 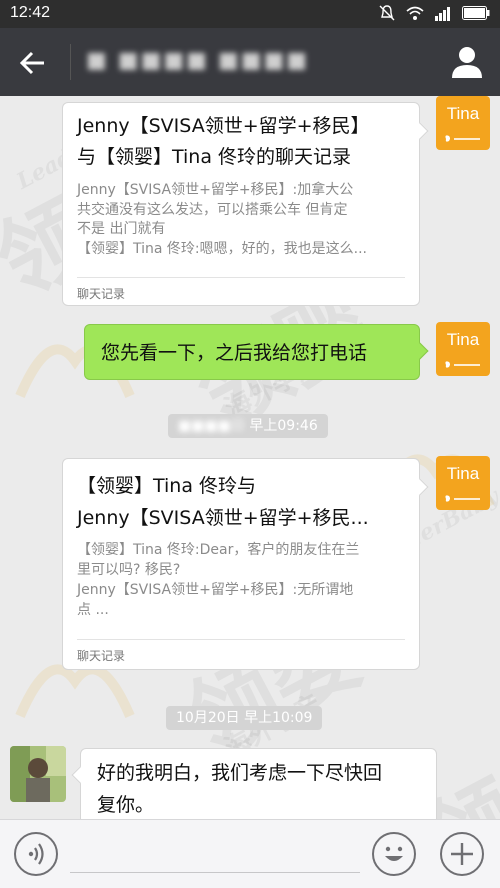 I want to click on card-title: 【领婴】Tina 佟玲与, so click(x=167, y=486).